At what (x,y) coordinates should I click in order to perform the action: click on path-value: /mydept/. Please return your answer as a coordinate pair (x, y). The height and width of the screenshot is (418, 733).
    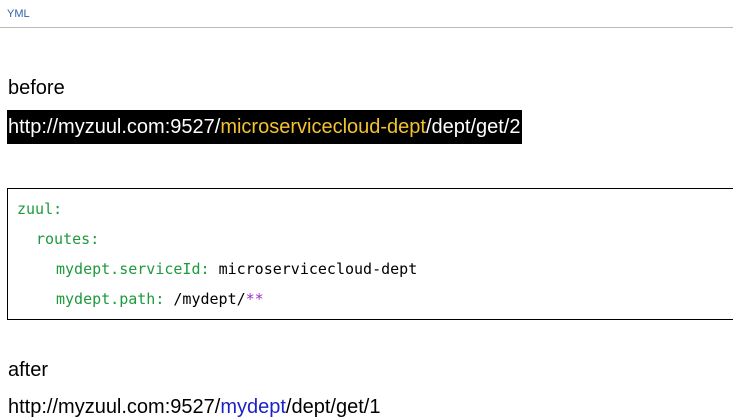
    Looking at the image, I should click on (209, 299).